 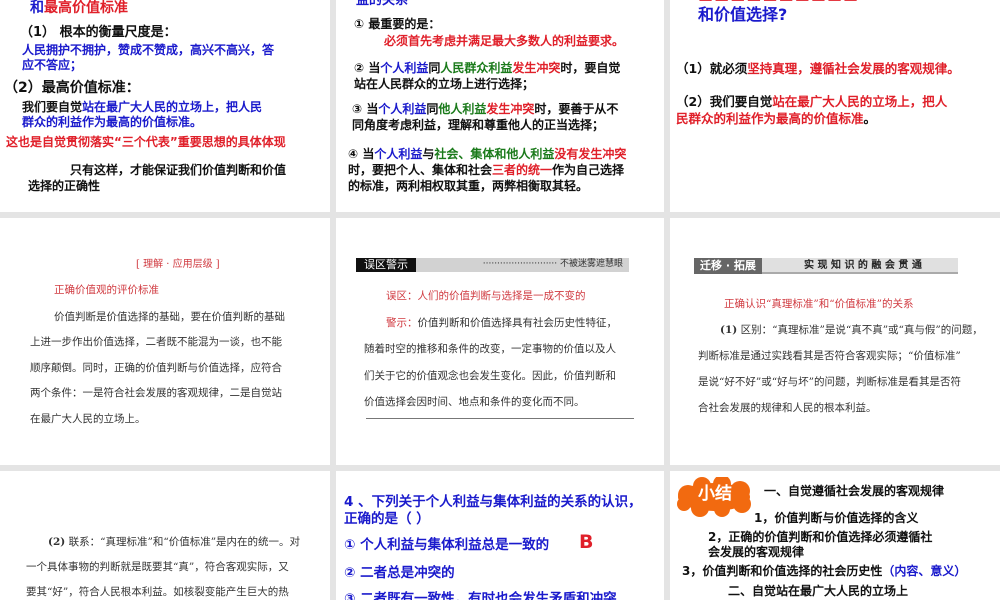 I want to click on point-1: （1）就必须坚持真理，遵循社会发展的客观规律。, so click(x=818, y=68).